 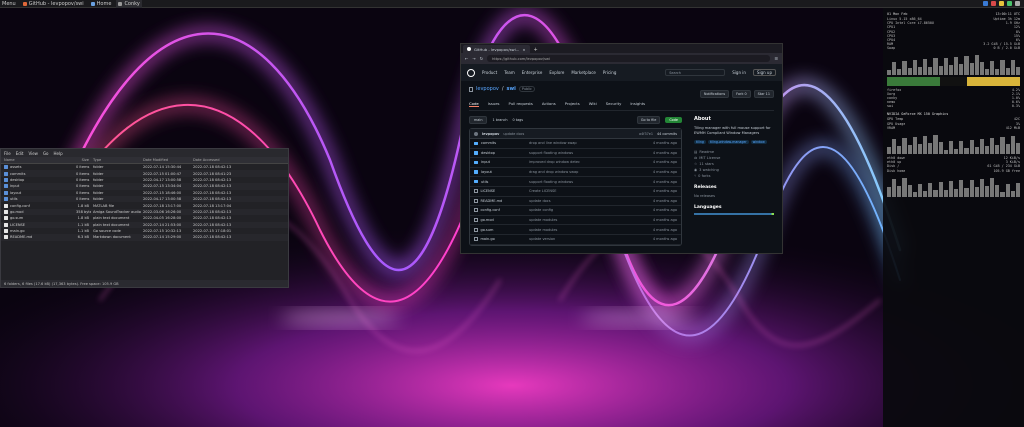 I want to click on repo-file-name: go.mod, so click(x=487, y=220).